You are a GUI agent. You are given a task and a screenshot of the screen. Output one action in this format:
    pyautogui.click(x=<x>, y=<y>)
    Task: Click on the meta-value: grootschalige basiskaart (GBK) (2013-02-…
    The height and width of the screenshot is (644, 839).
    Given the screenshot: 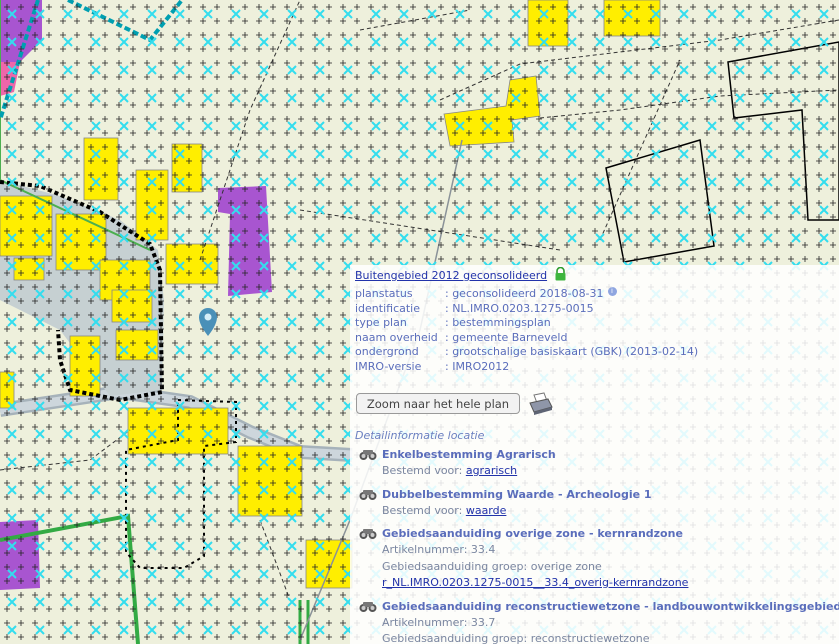 What is the action you would take?
    pyautogui.click(x=571, y=352)
    